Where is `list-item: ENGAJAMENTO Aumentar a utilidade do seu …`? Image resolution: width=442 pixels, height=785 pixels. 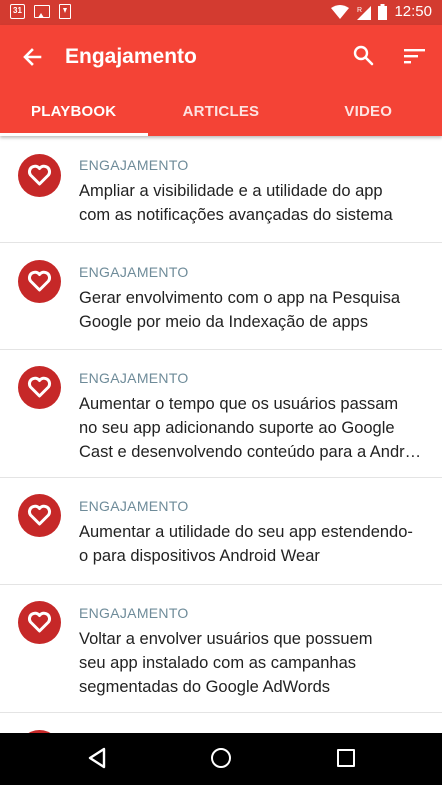 list-item: ENGAJAMENTO Aumentar a utilidade do seu … is located at coordinates (221, 531).